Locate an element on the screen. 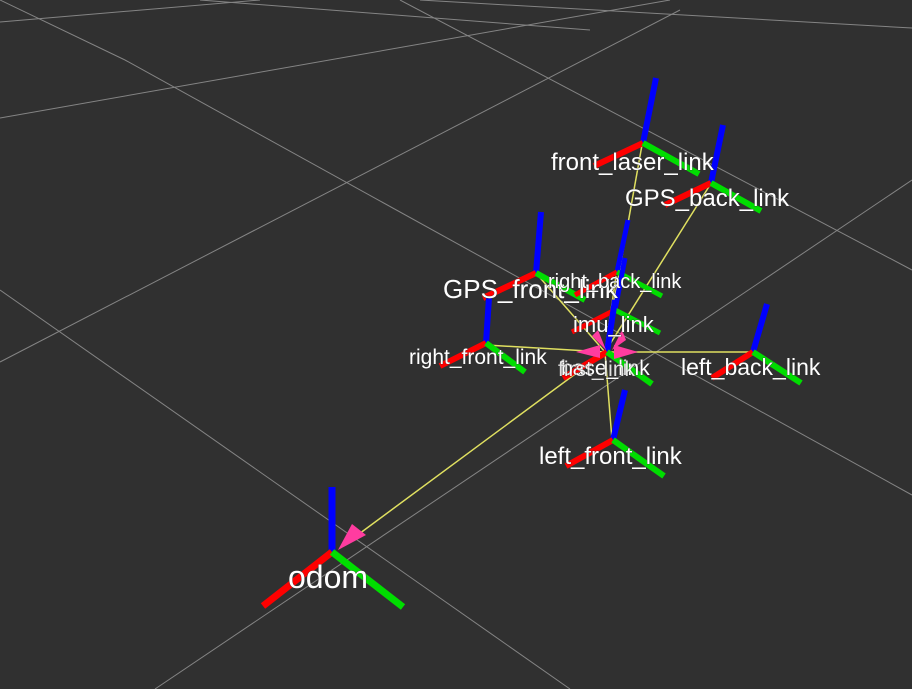 The height and width of the screenshot is (689, 912). label-left_front_link: left_front_link is located at coordinates (611, 456).